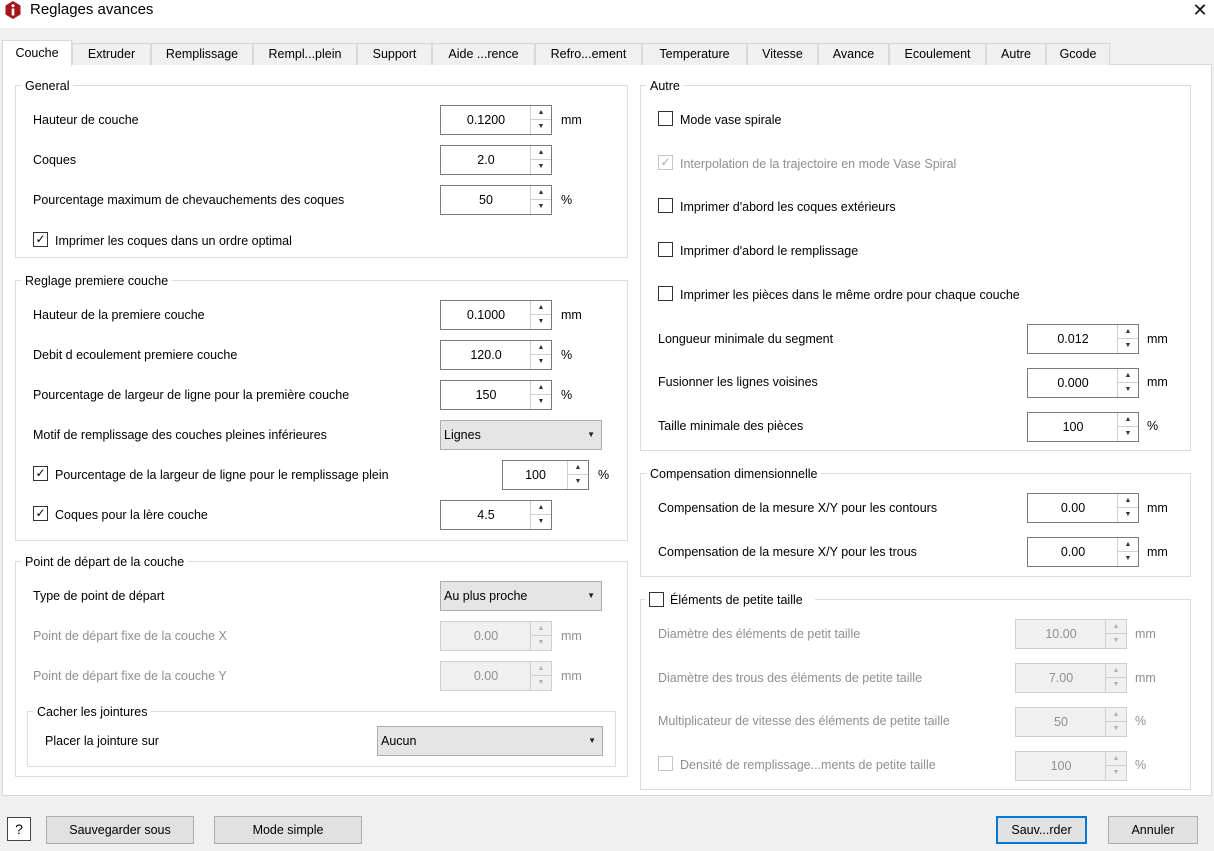 Image resolution: width=1214 pixels, height=851 pixels. What do you see at coordinates (37, 53) in the screenshot?
I see `tab-couche: Couche` at bounding box center [37, 53].